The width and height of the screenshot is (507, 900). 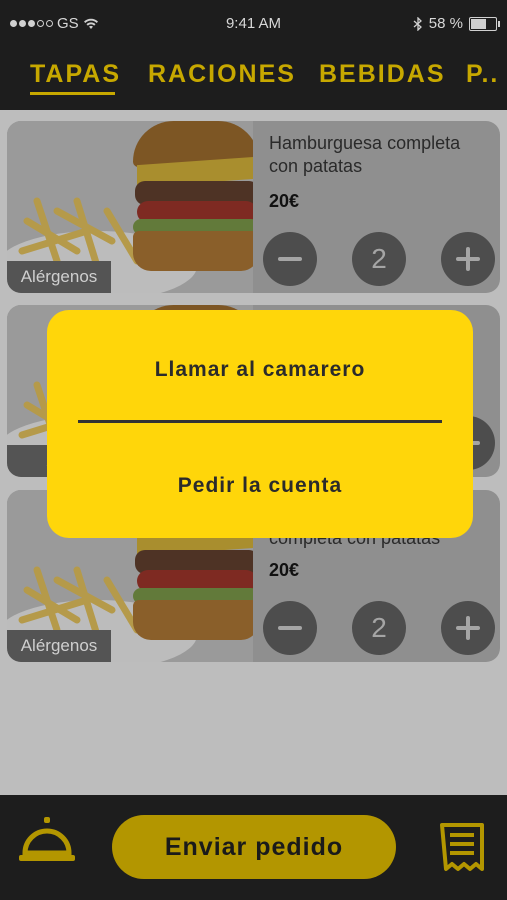 I want to click on call-waiter-option: Llamar al camarero, so click(x=260, y=370).